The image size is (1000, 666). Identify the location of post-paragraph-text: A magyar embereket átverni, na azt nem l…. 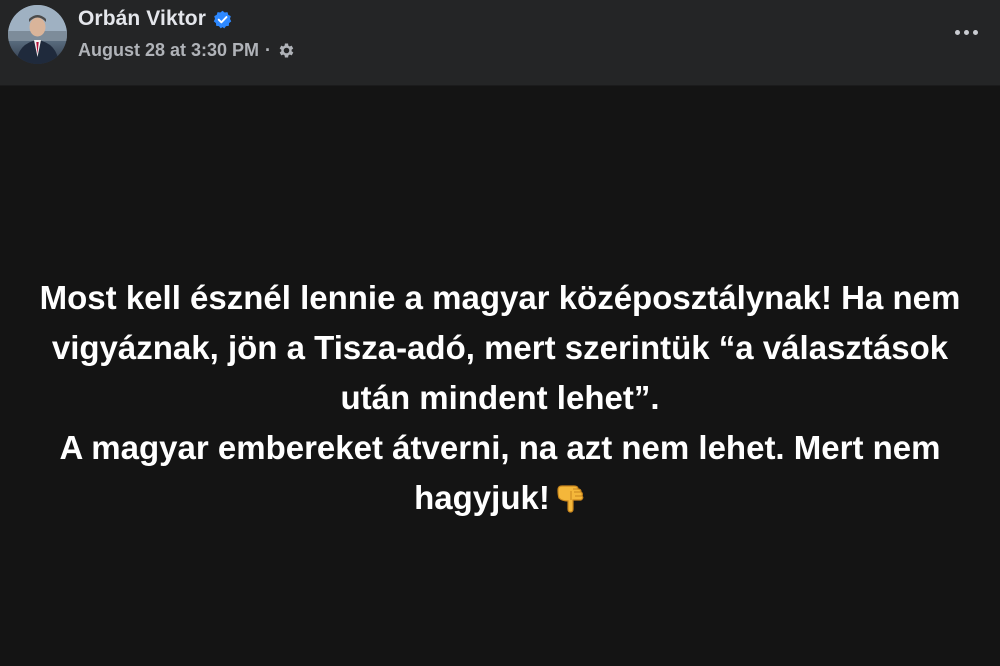
(500, 472).